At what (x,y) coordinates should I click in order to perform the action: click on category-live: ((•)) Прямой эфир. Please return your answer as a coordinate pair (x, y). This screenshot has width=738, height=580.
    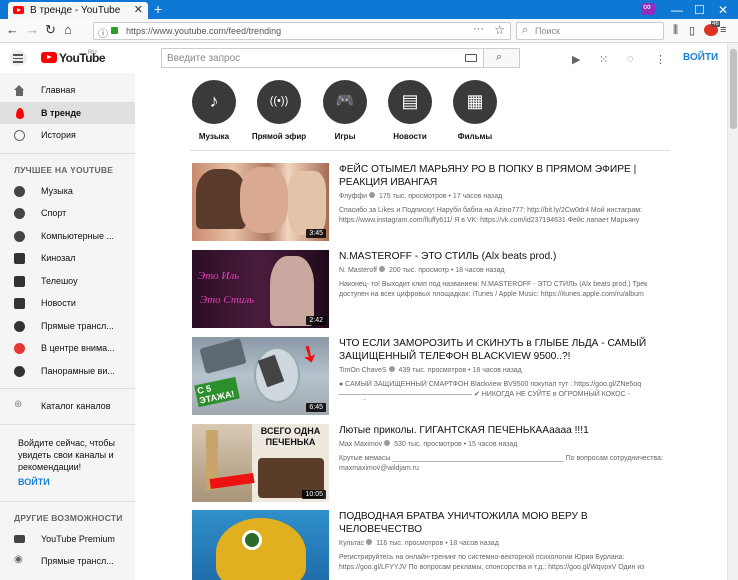
    Looking at the image, I should click on (279, 110).